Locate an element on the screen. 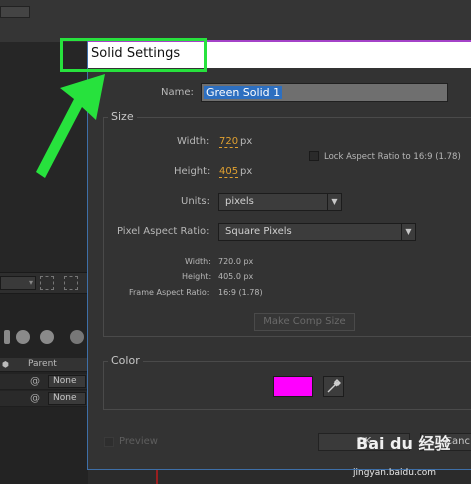 The height and width of the screenshot is (484, 471). watermark-url: jingyan.baidu.com is located at coordinates (395, 473).